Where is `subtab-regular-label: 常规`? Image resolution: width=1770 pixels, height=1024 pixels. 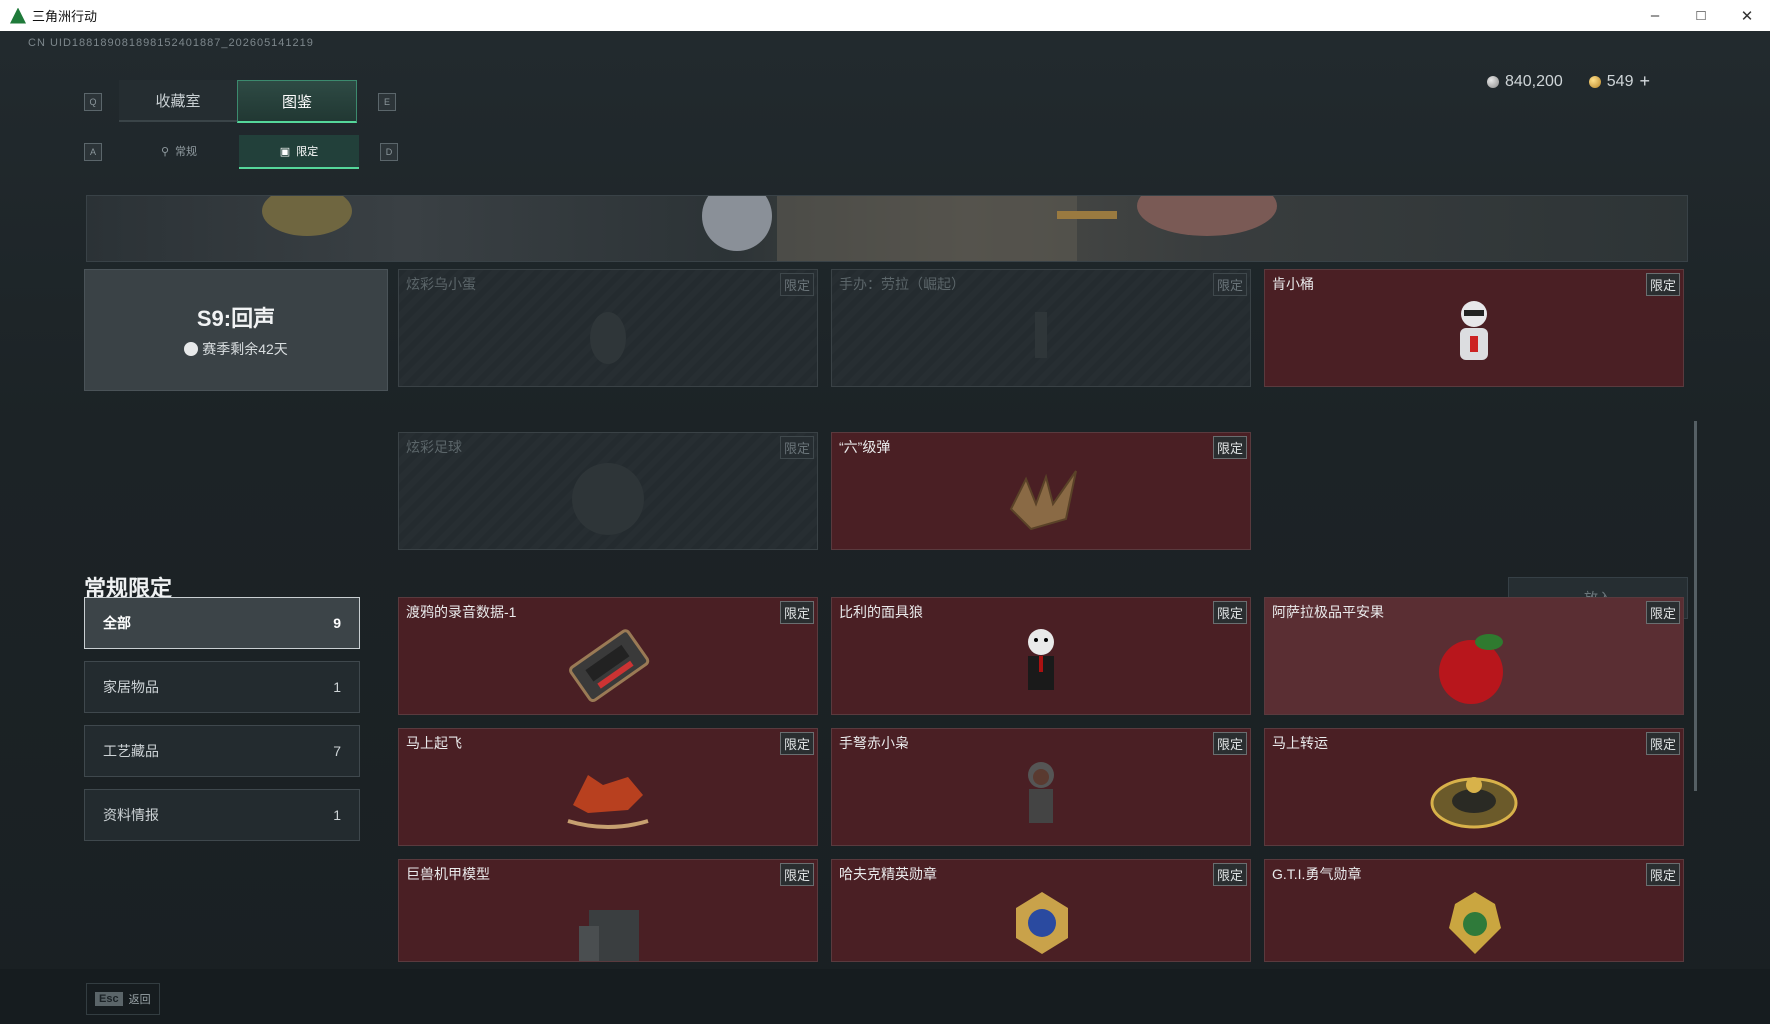
subtab-regular-label: 常规 is located at coordinates (186, 152).